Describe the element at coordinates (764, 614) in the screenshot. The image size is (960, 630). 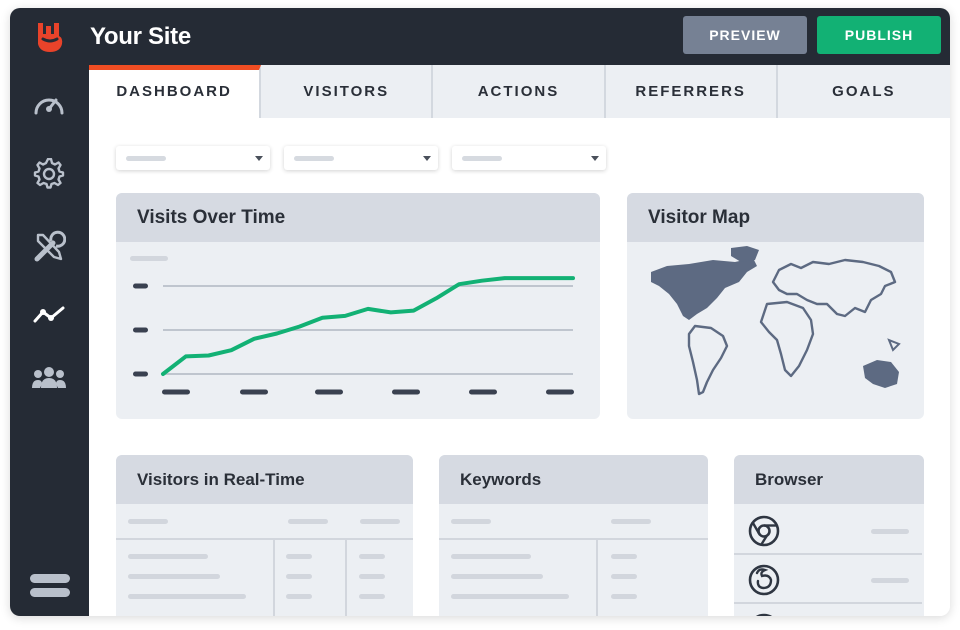
I see `browser-icon` at that location.